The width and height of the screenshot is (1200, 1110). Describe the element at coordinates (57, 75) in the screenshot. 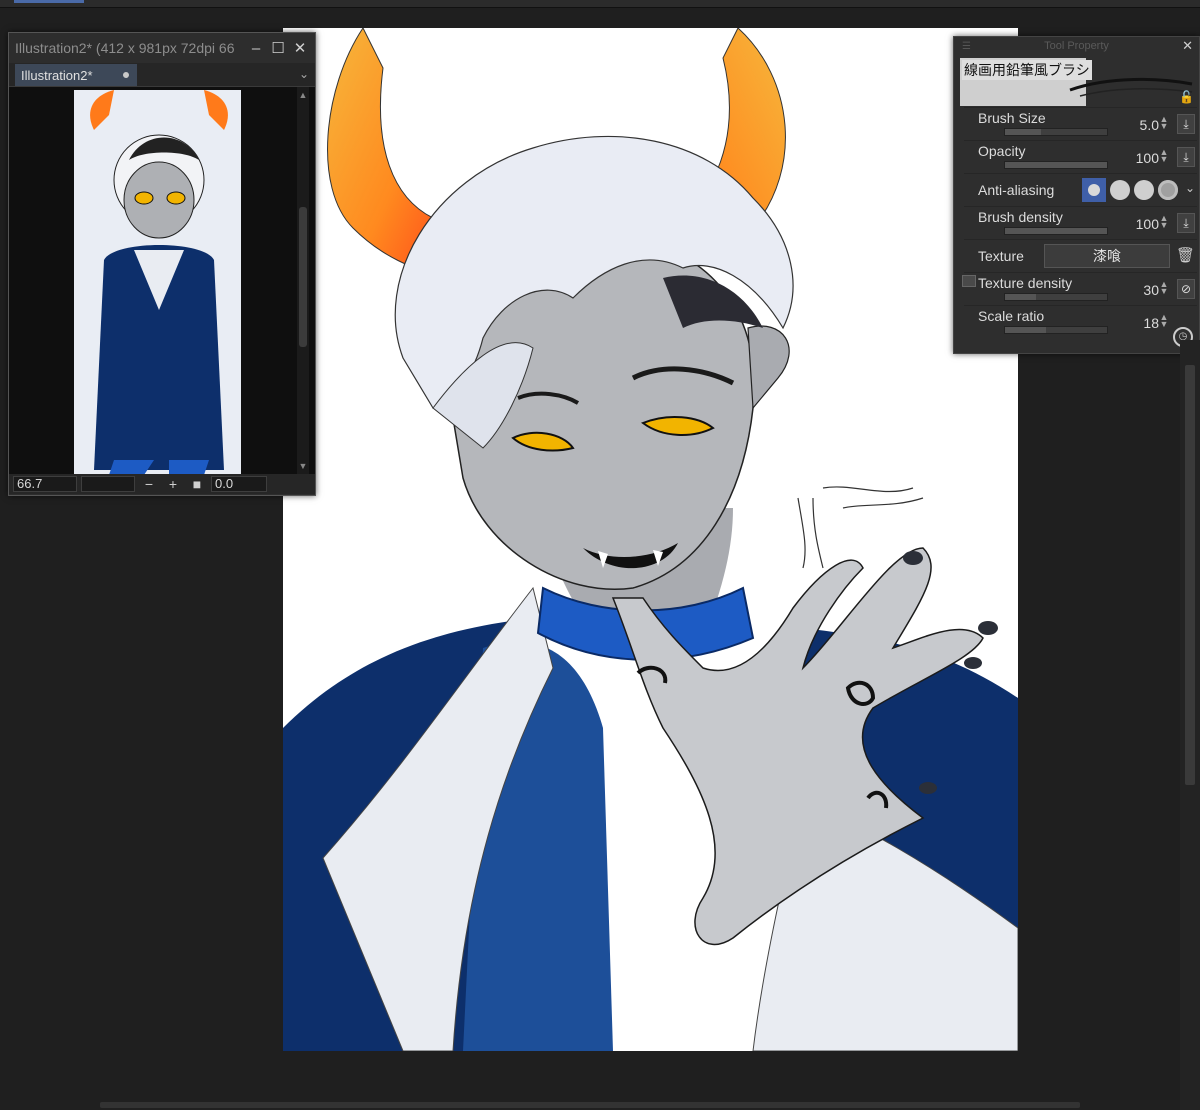

I see `tab-label: Illustration2*` at that location.